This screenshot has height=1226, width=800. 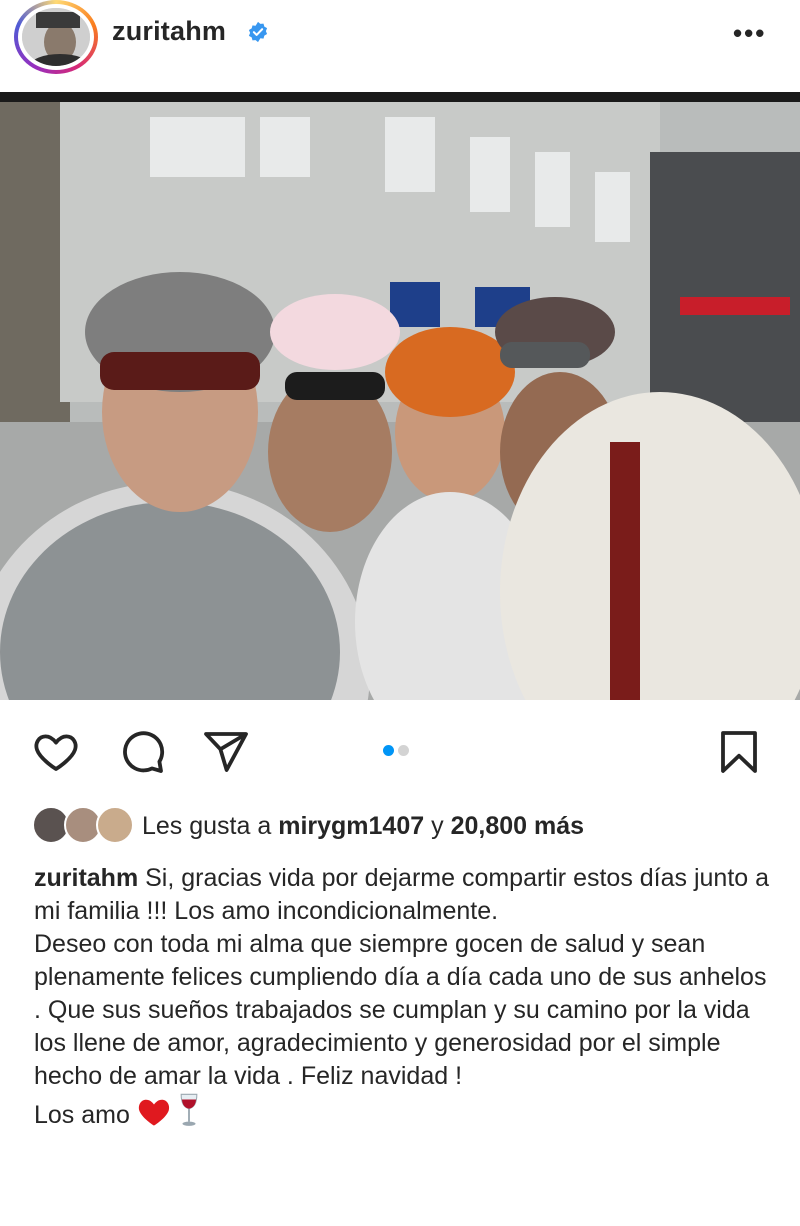 What do you see at coordinates (56, 752) in the screenshot?
I see `heart-icon` at bounding box center [56, 752].